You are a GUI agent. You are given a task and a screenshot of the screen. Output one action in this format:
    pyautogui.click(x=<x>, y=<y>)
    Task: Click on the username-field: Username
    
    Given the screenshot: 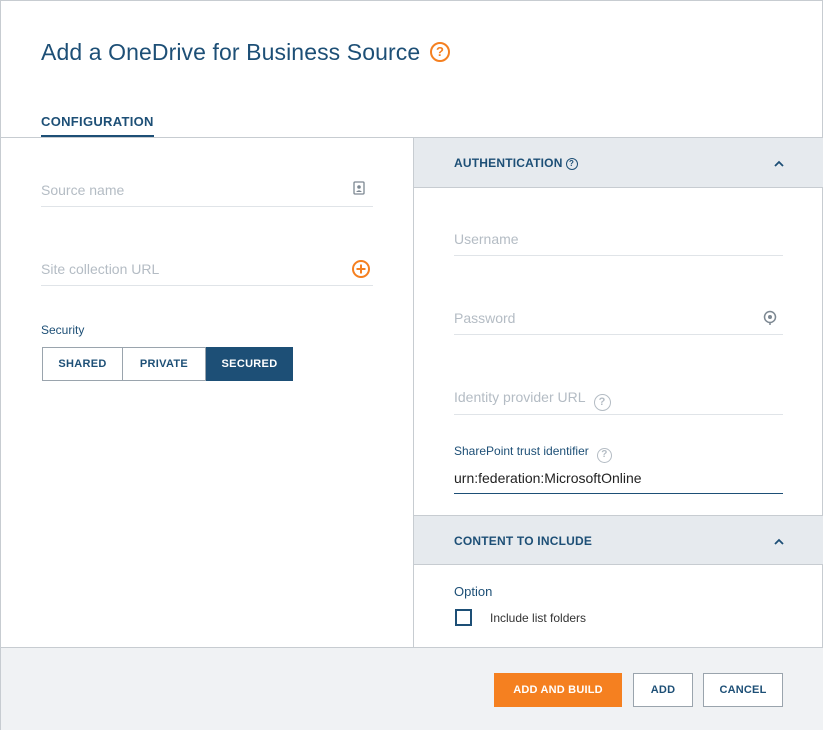 What is the action you would take?
    pyautogui.click(x=618, y=242)
    